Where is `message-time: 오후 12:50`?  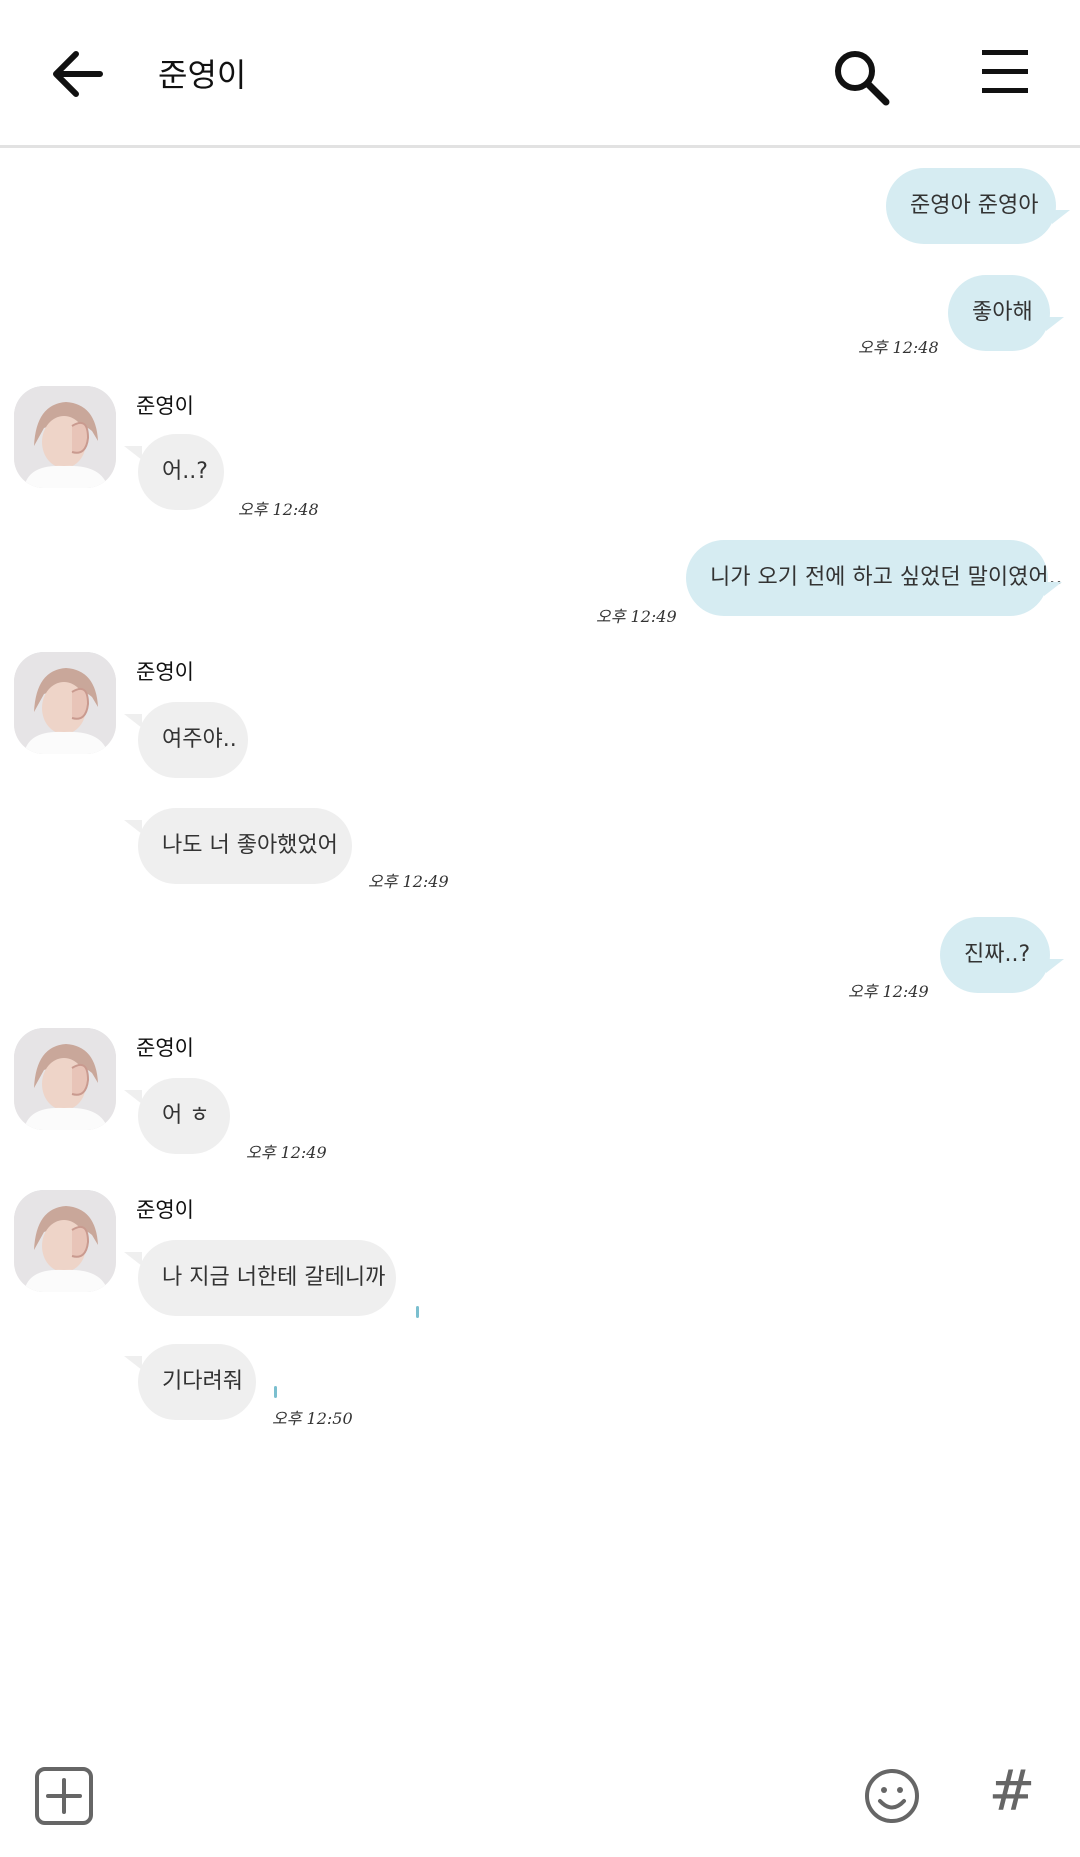 message-time: 오후 12:50 is located at coordinates (312, 1418).